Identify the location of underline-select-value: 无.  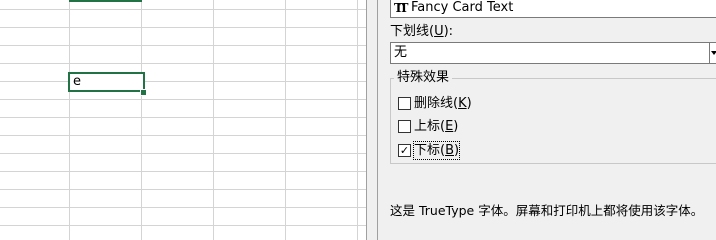
(401, 52).